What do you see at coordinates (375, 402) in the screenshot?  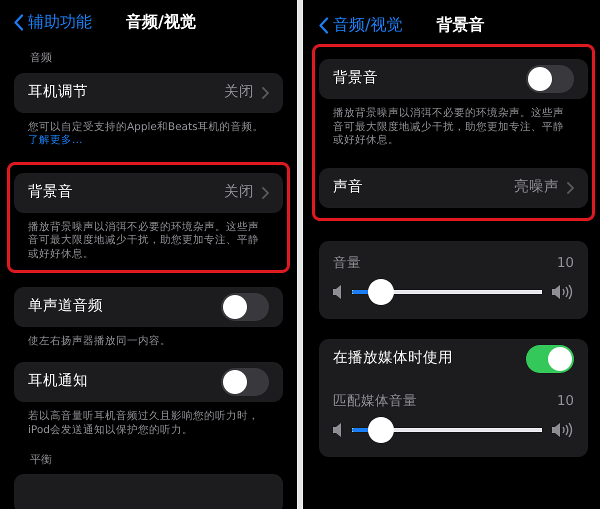 I see `slider-label: 匹配媒体音量` at bounding box center [375, 402].